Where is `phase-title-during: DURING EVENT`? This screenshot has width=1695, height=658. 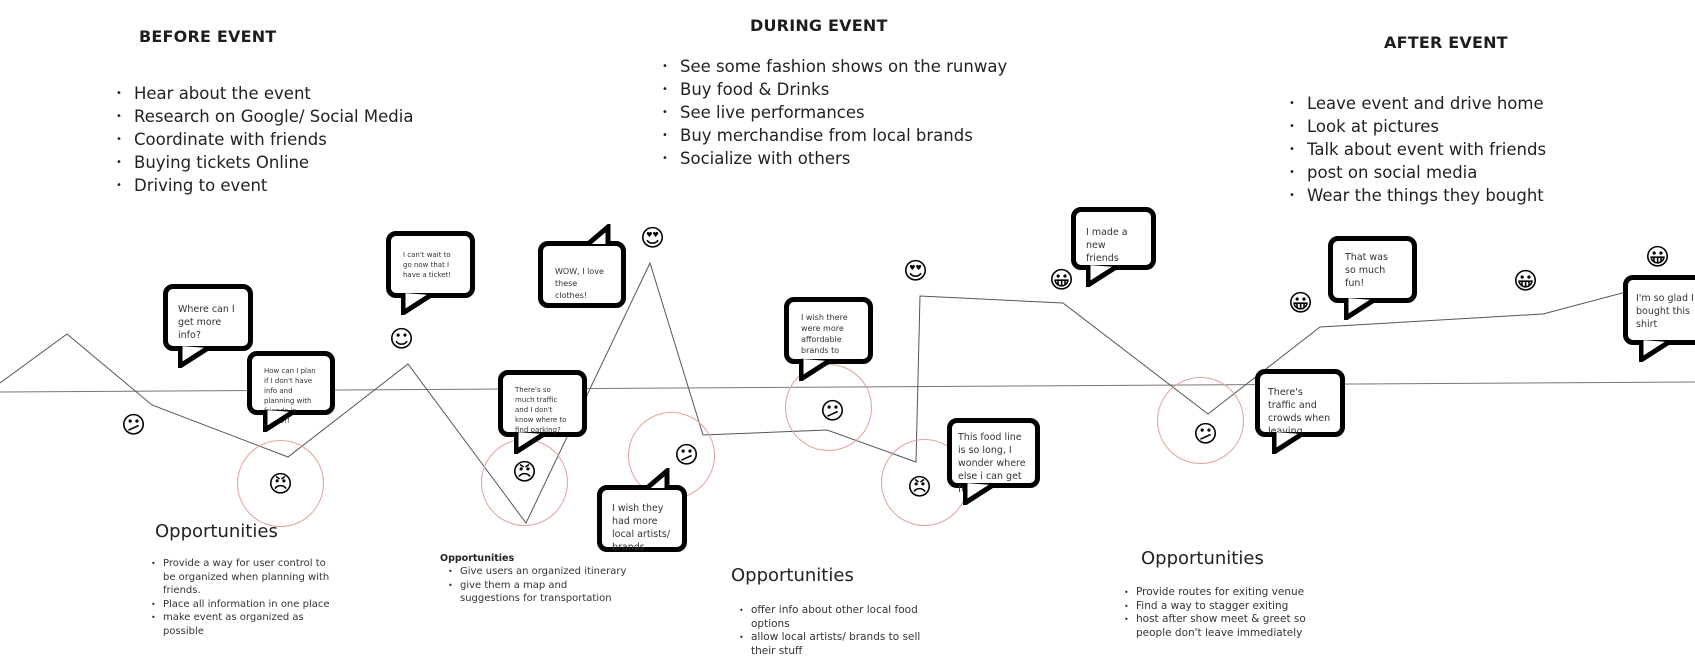
phase-title-during: DURING EVENT is located at coordinates (819, 25).